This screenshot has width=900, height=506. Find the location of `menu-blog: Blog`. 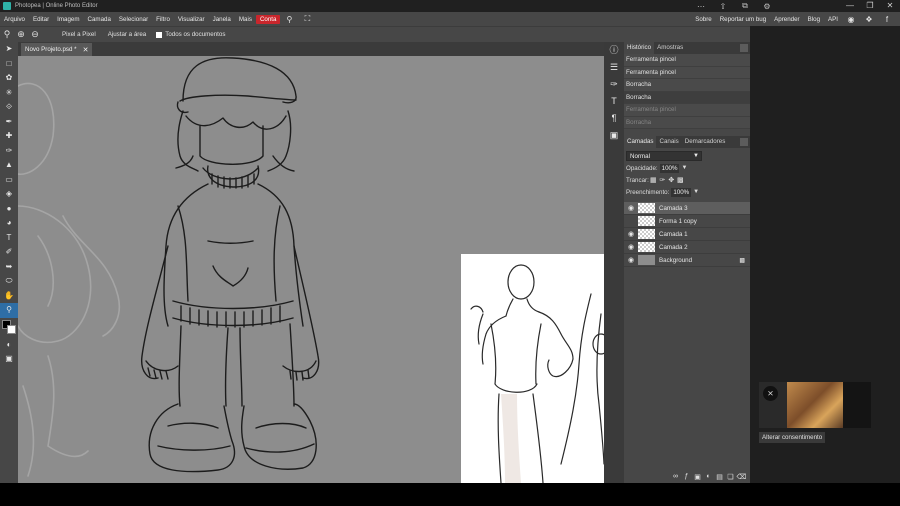

menu-blog: Blog is located at coordinates (814, 19).